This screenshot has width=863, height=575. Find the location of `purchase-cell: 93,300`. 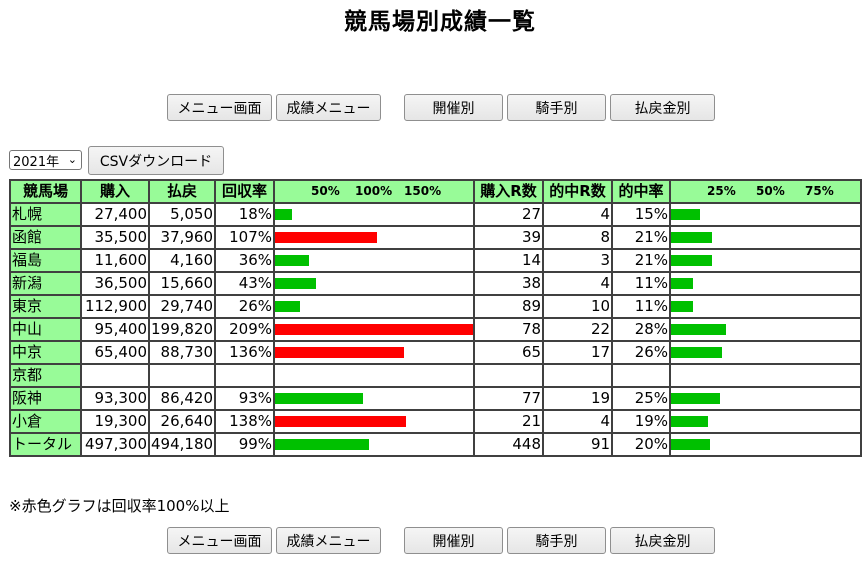

purchase-cell: 93,300 is located at coordinates (115, 398).